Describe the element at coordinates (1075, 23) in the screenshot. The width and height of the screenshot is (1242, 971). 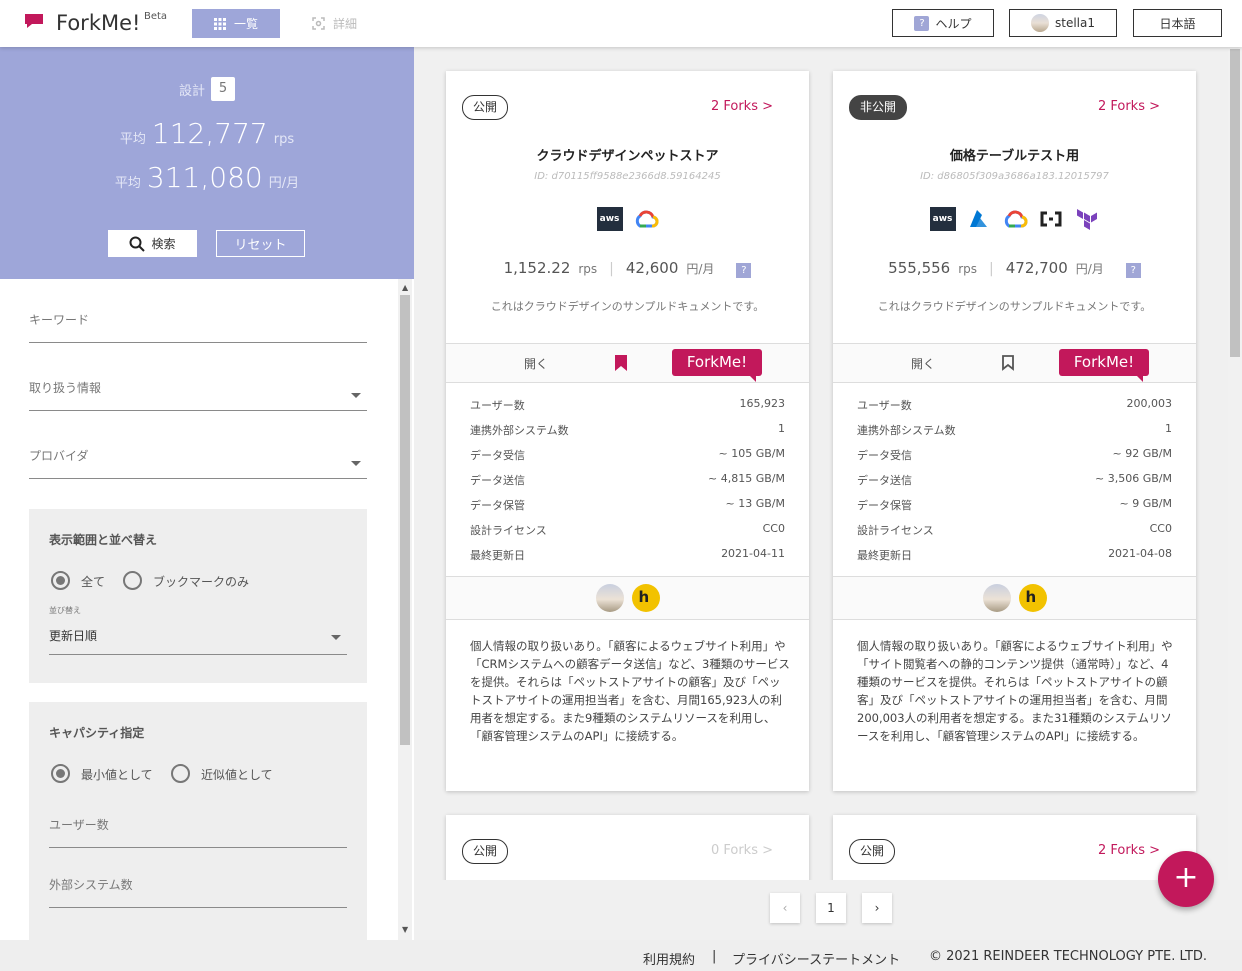
I see `user-name: stella1` at that location.